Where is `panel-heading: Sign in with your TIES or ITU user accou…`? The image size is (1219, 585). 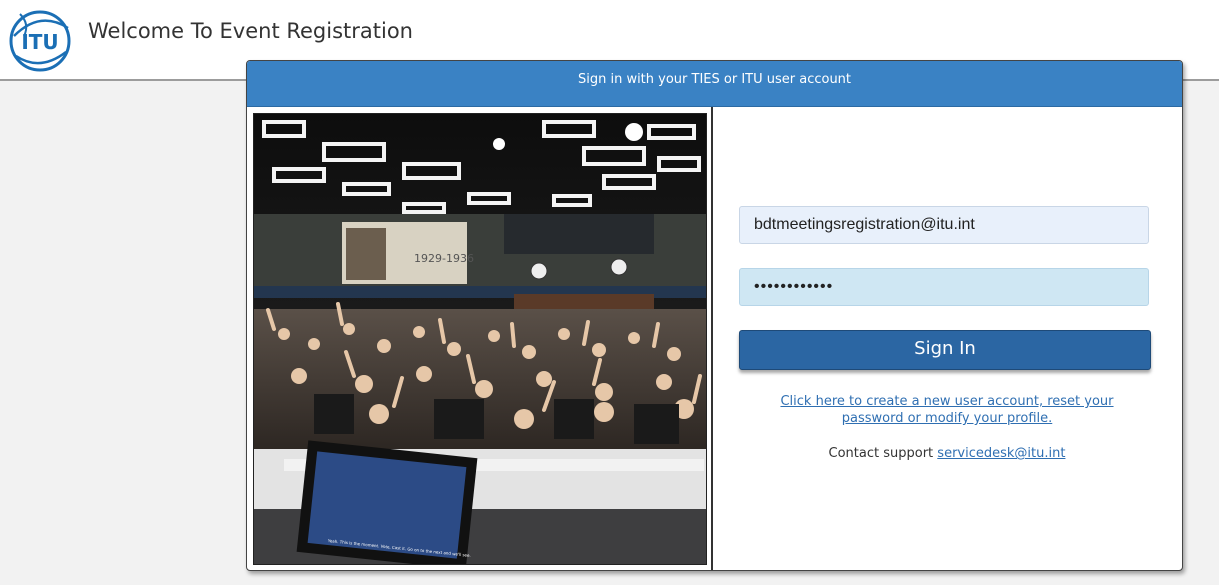 panel-heading: Sign in with your TIES or ITU user accou… is located at coordinates (714, 84).